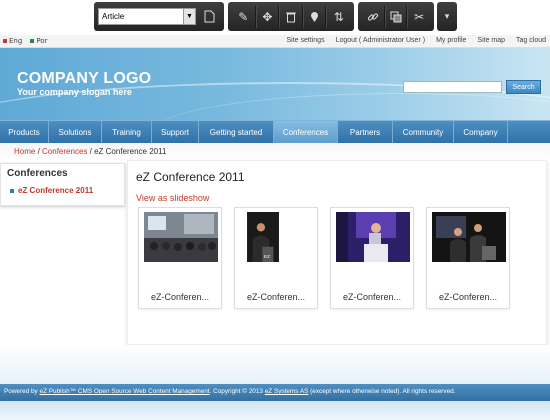  Describe the element at coordinates (64, 151) in the screenshot. I see `breadcrumb-conferences: Conferences` at that location.